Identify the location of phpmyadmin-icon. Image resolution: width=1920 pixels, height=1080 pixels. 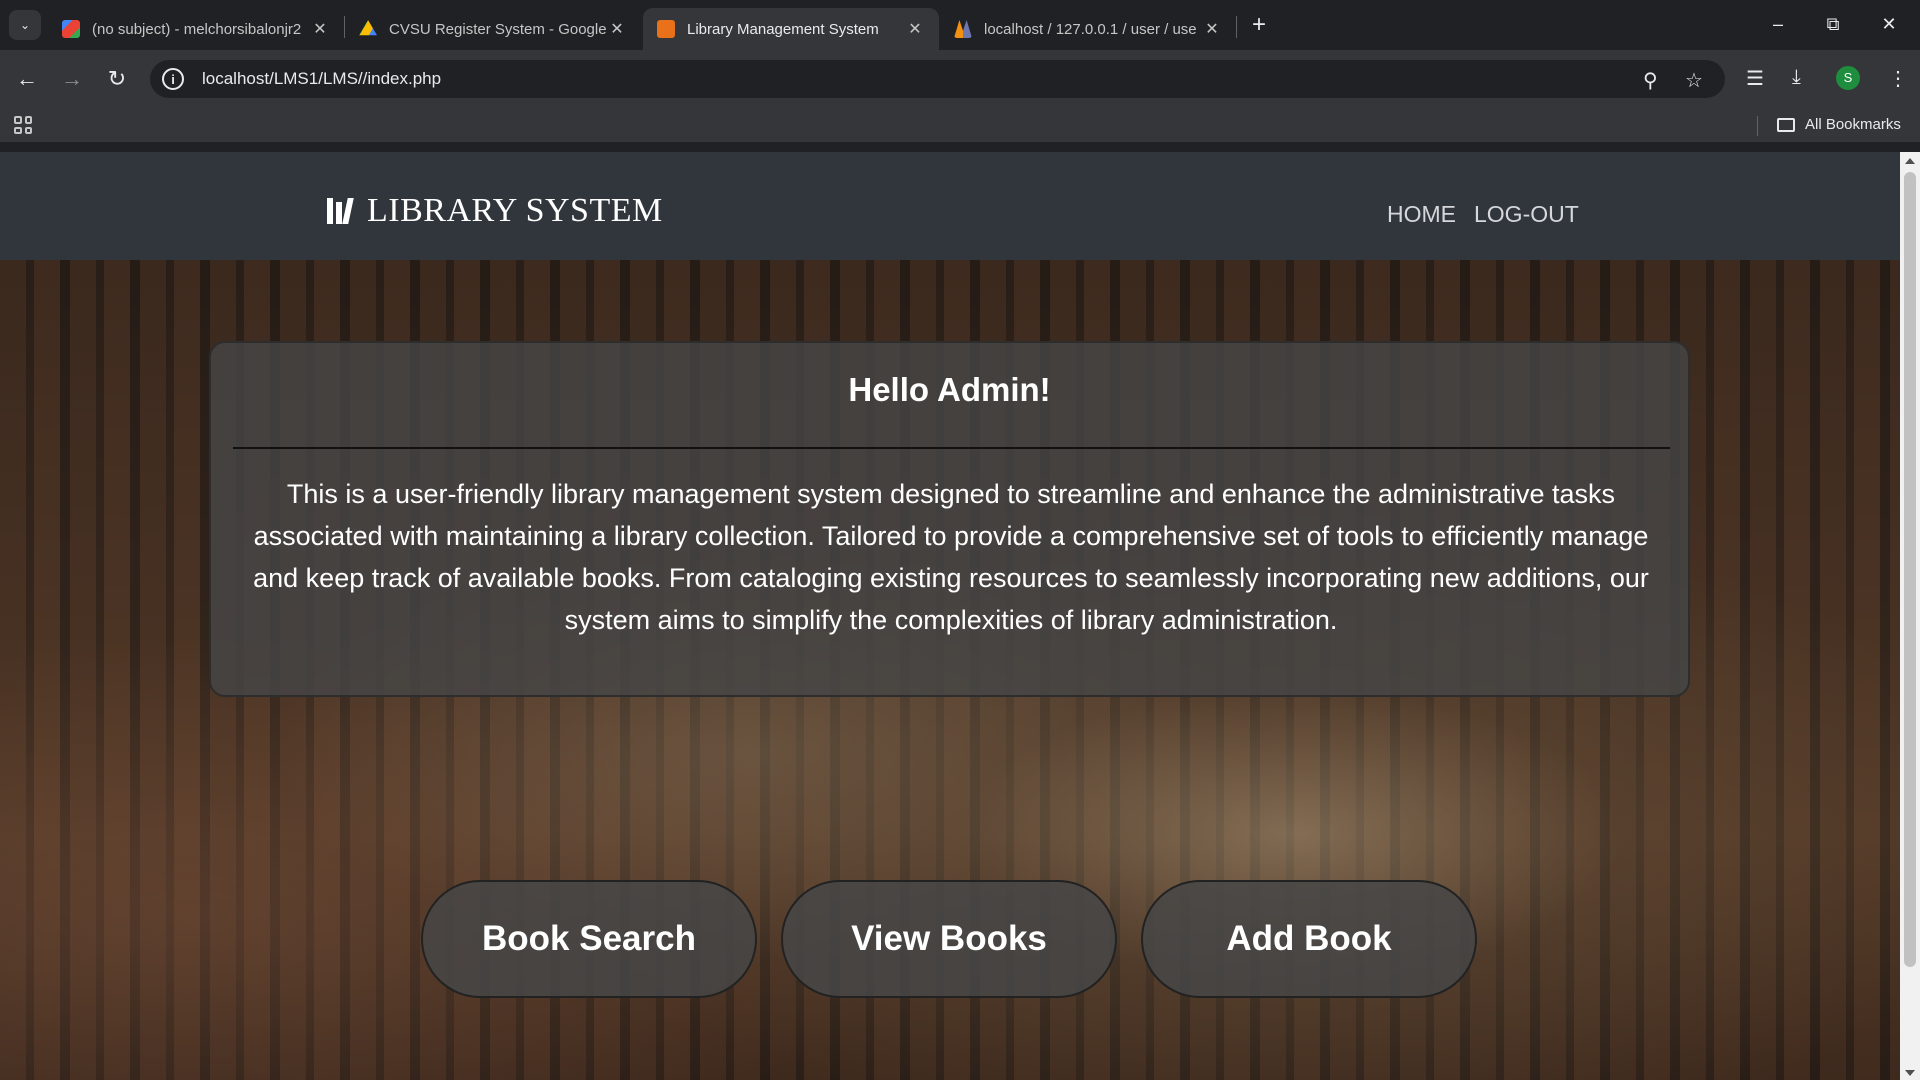
(963, 29).